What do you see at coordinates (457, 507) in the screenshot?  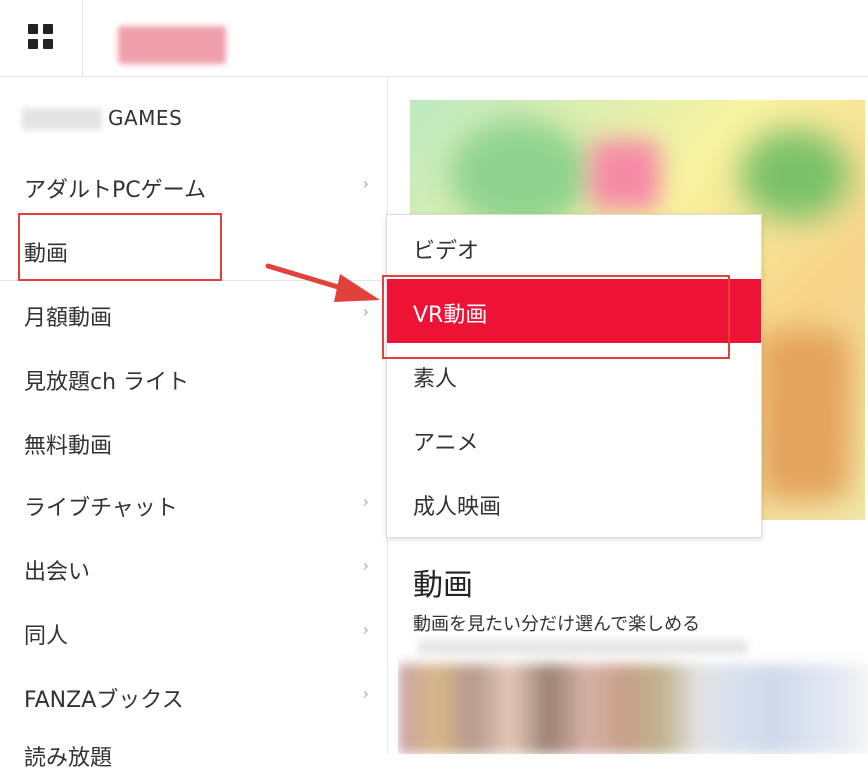 I see `submenu-item-label: 成人映画` at bounding box center [457, 507].